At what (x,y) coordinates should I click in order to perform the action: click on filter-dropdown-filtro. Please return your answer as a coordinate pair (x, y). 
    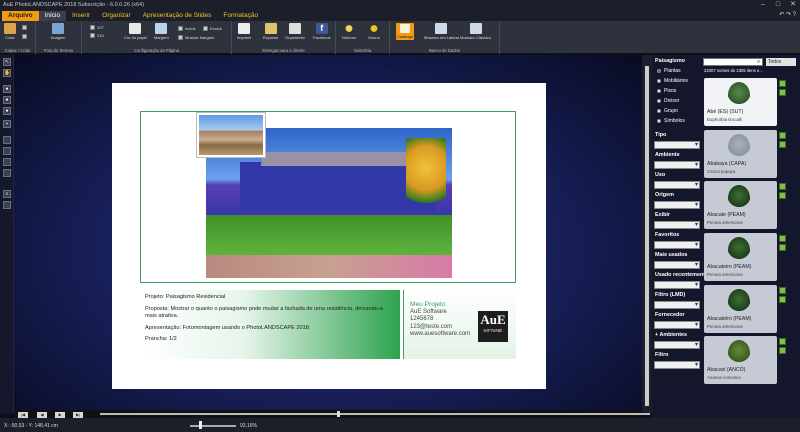
    Looking at the image, I should click on (677, 365).